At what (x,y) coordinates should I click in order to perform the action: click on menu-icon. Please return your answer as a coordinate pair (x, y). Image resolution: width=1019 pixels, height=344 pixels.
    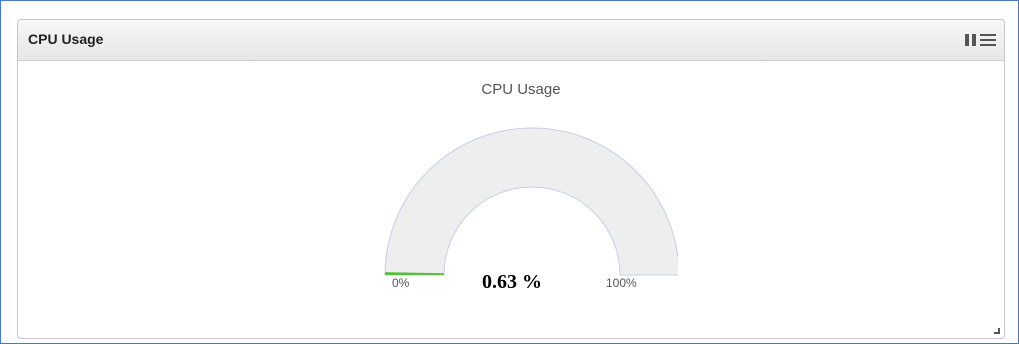
    Looking at the image, I should click on (988, 40).